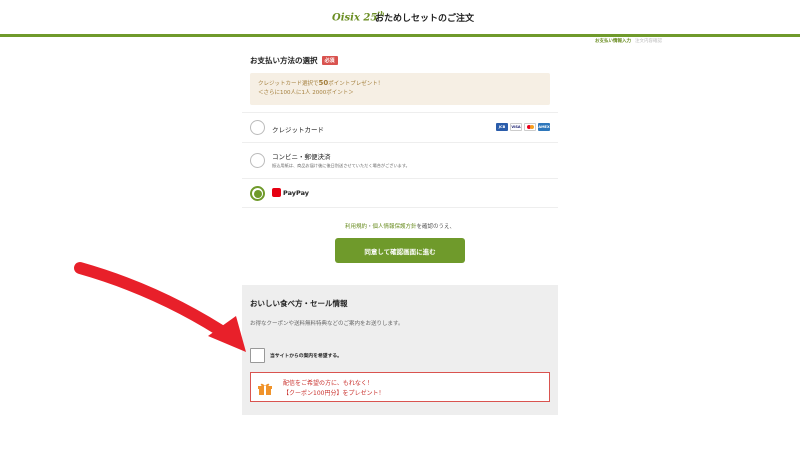 This screenshot has width=800, height=450. I want to click on gift-icon, so click(265, 389).